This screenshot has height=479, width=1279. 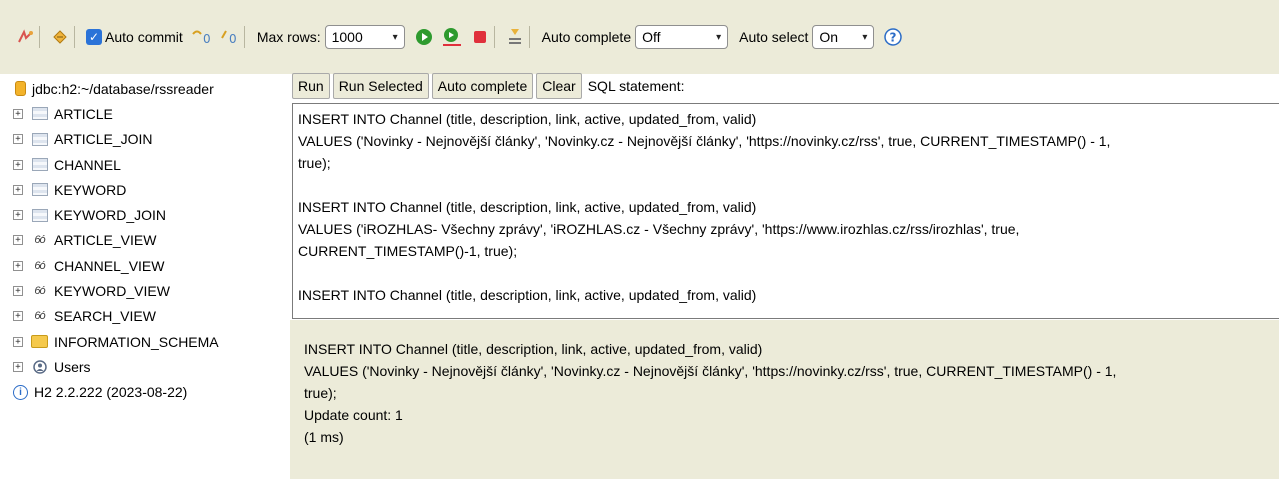 I want to click on run-button: Run, so click(x=311, y=86).